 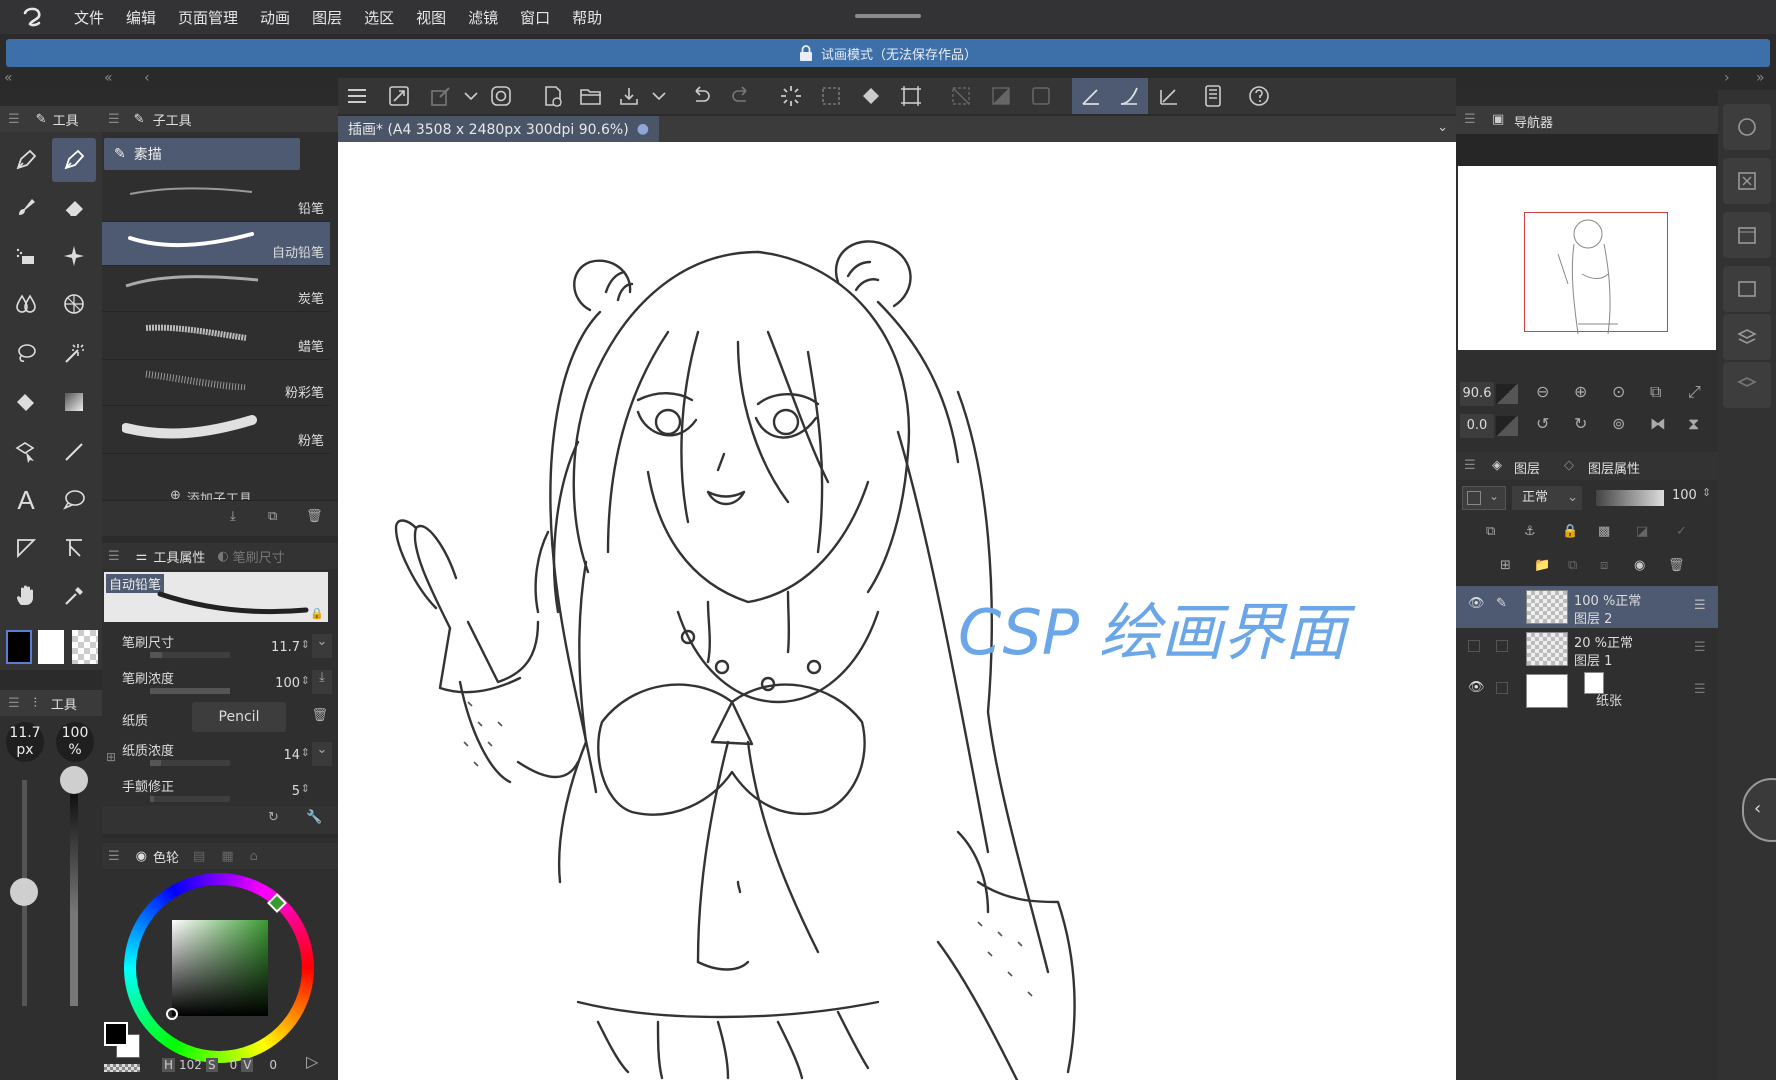 What do you see at coordinates (1442, 127) in the screenshot?
I see `chevron-down-icon: ⌄` at bounding box center [1442, 127].